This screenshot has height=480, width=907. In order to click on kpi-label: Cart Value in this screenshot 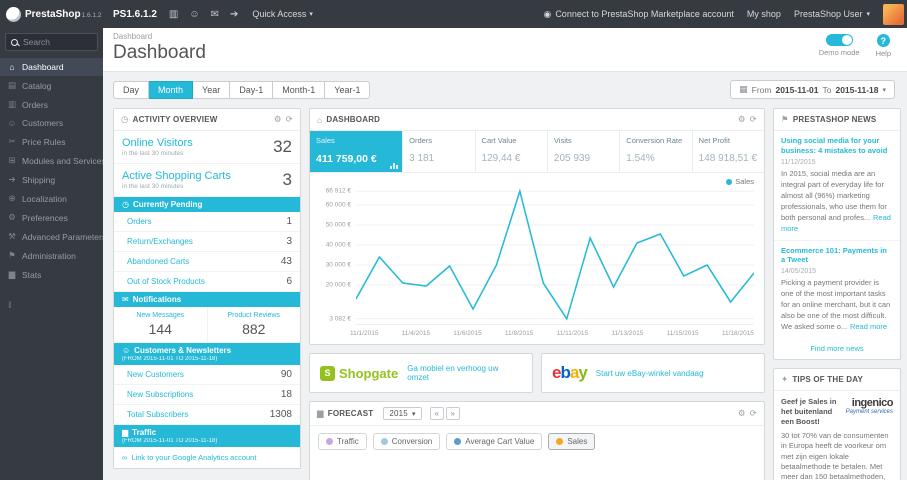, I will do `click(499, 140)`.